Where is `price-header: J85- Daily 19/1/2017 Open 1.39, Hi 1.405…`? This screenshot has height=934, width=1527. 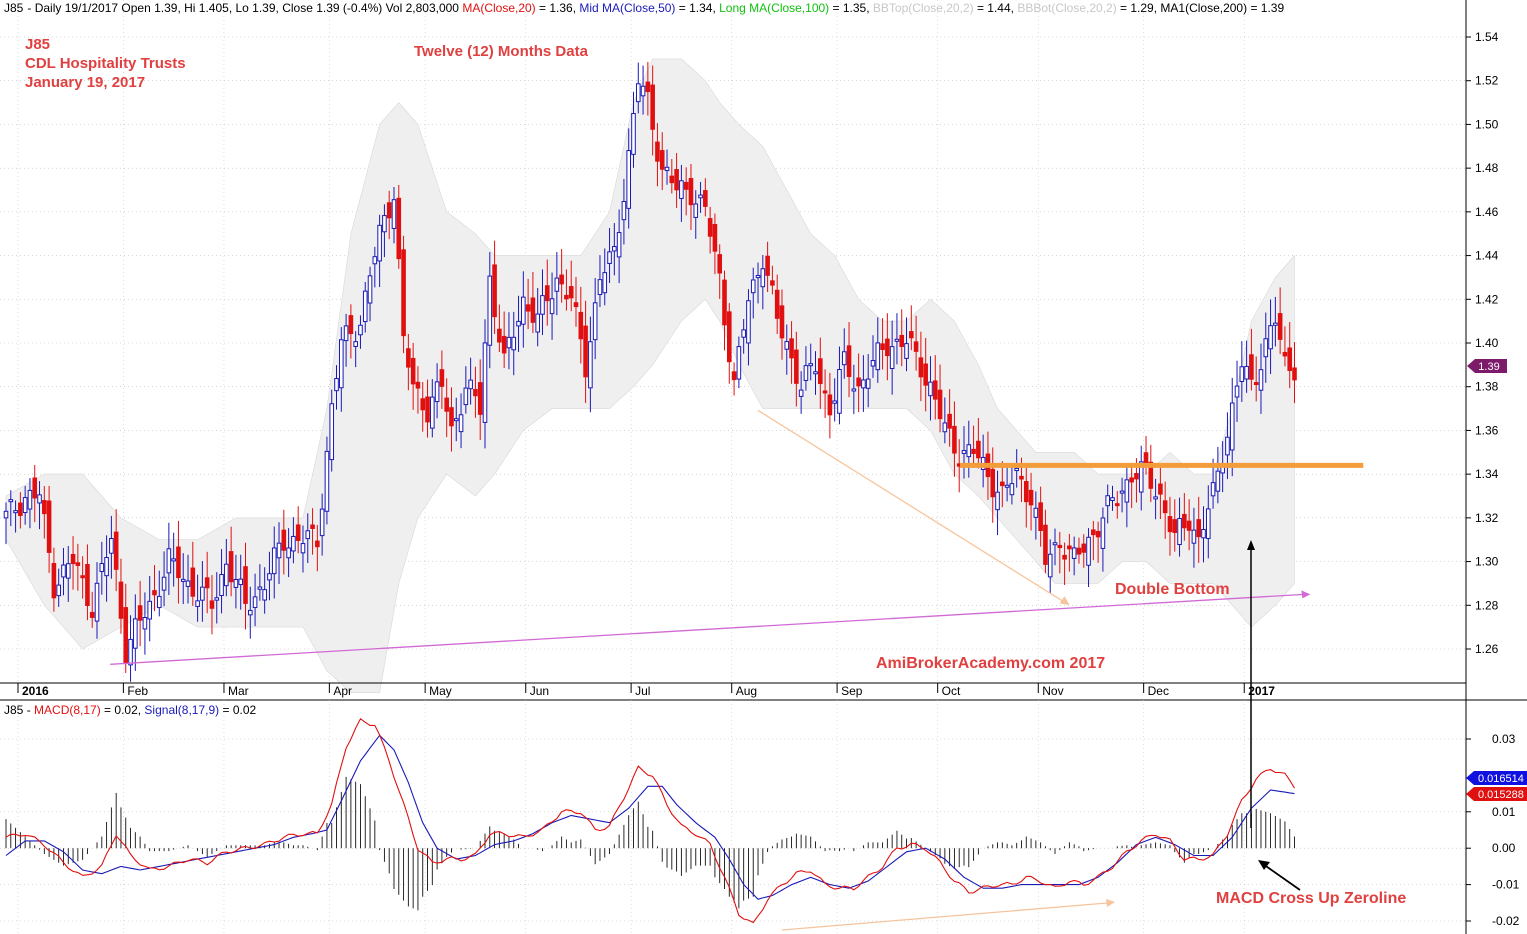
price-header: J85- Daily 19/1/2017 Open 1.39, Hi 1.405… is located at coordinates (644, 8).